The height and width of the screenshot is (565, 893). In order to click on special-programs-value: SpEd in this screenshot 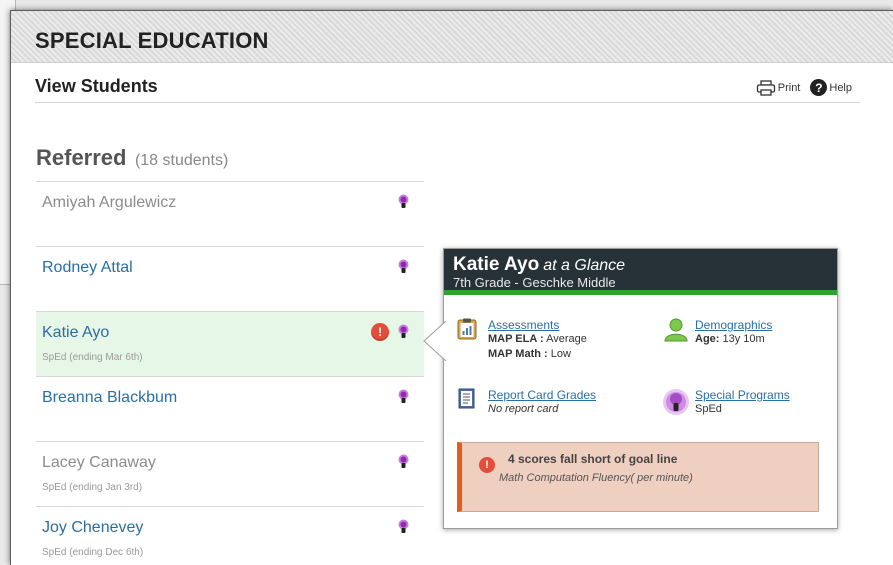, I will do `click(708, 409)`.